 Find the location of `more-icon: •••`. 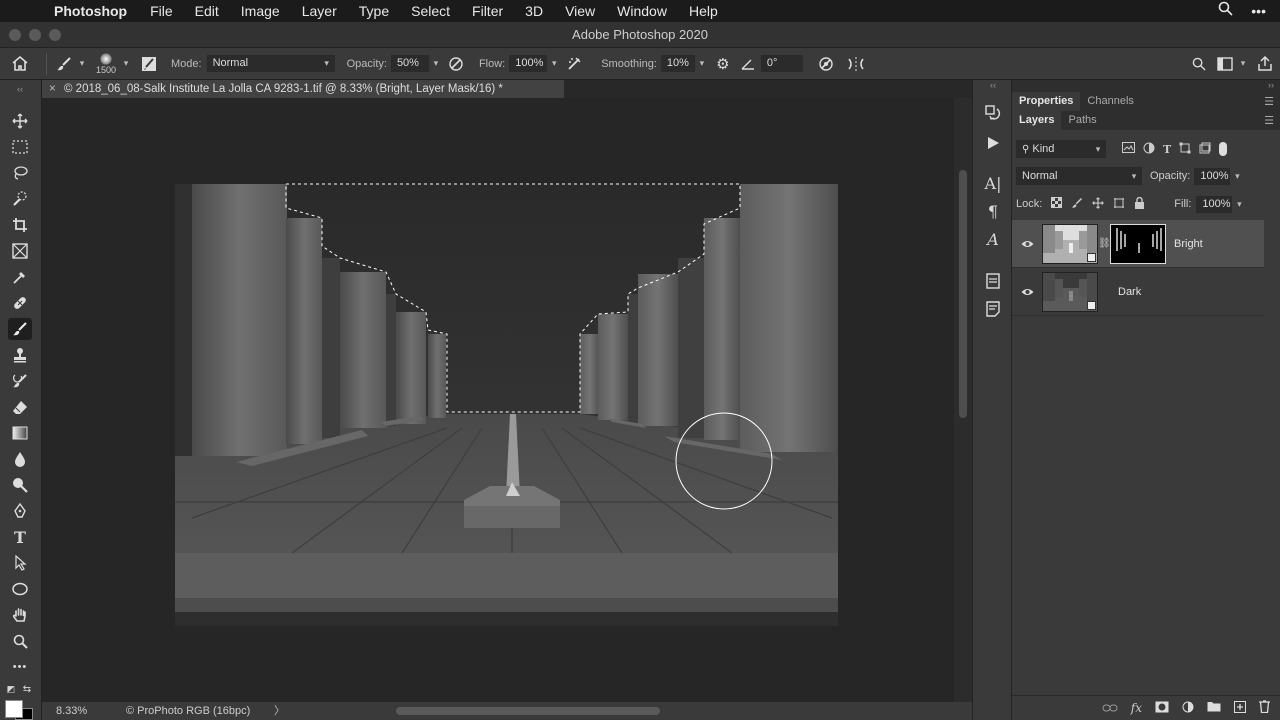

more-icon: ••• is located at coordinates (1258, 11).